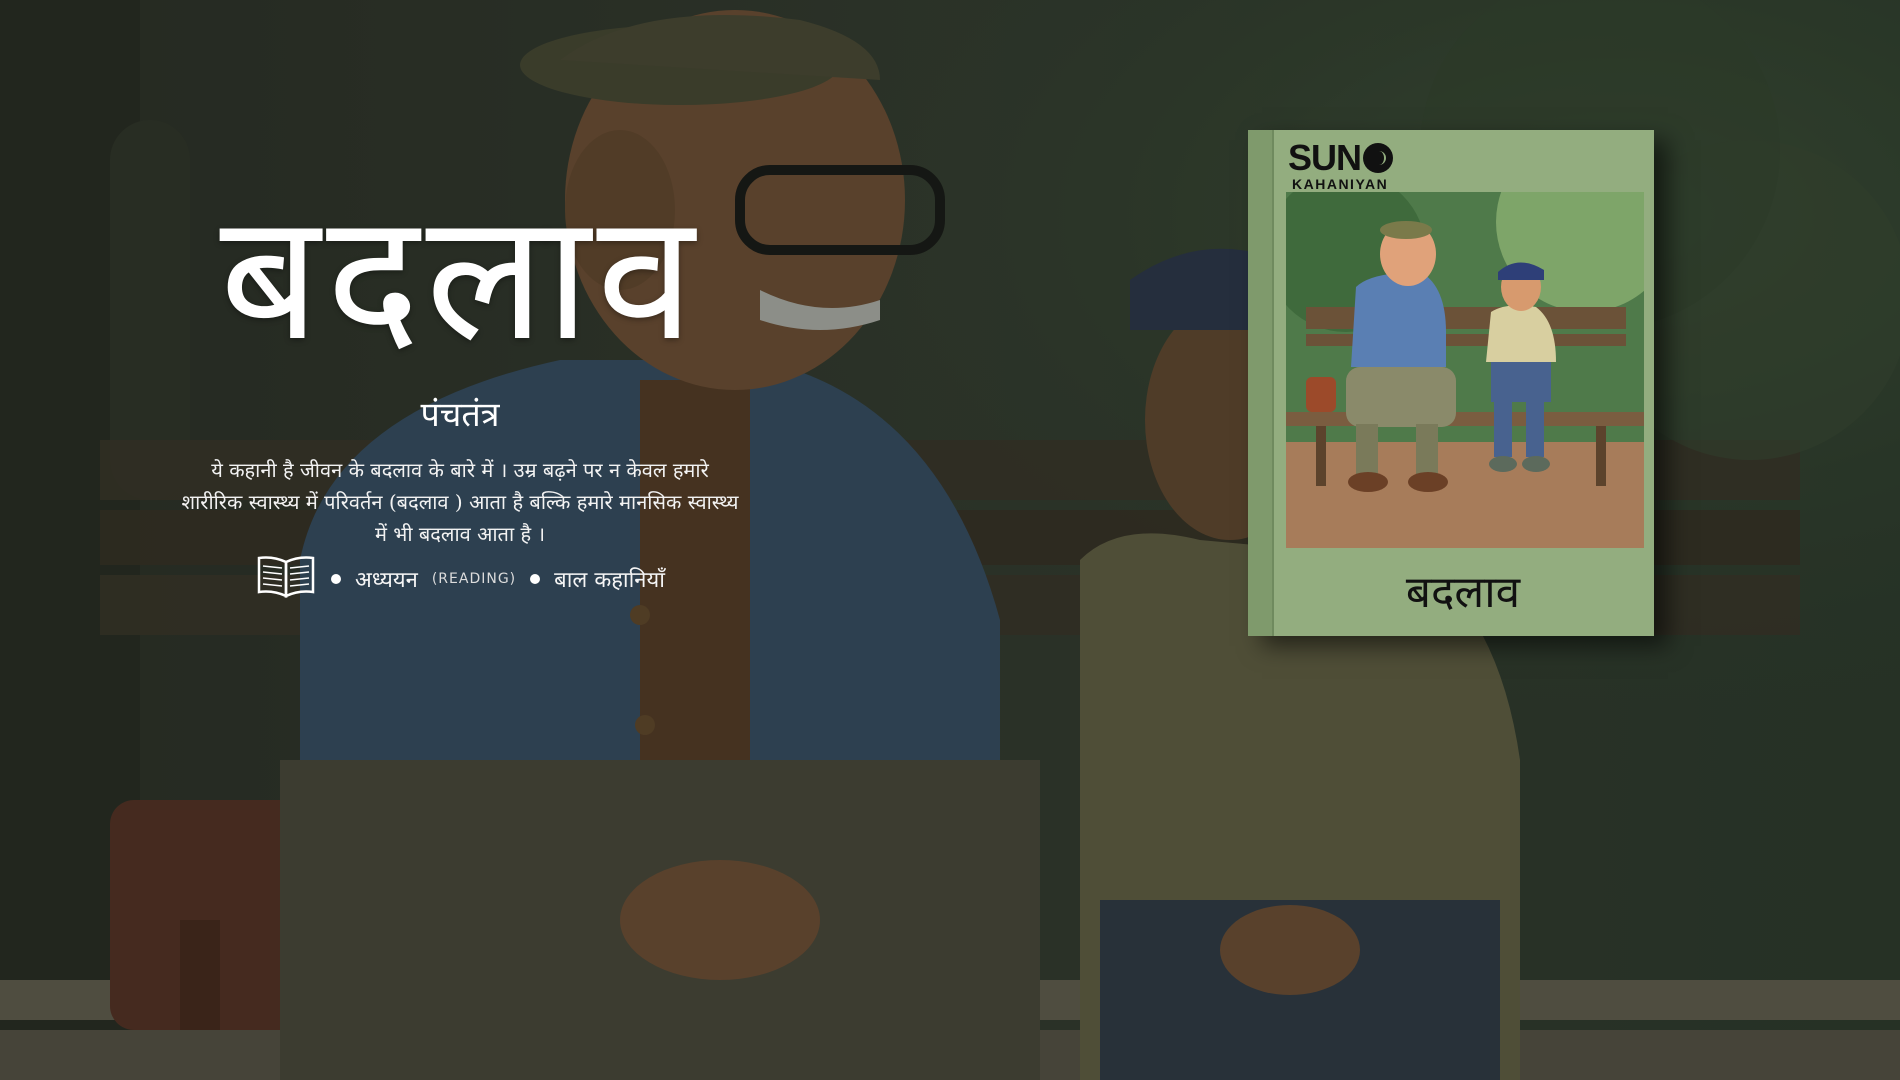 The image size is (1900, 1080). What do you see at coordinates (386, 579) in the screenshot?
I see `category-label: अध्ययन` at bounding box center [386, 579].